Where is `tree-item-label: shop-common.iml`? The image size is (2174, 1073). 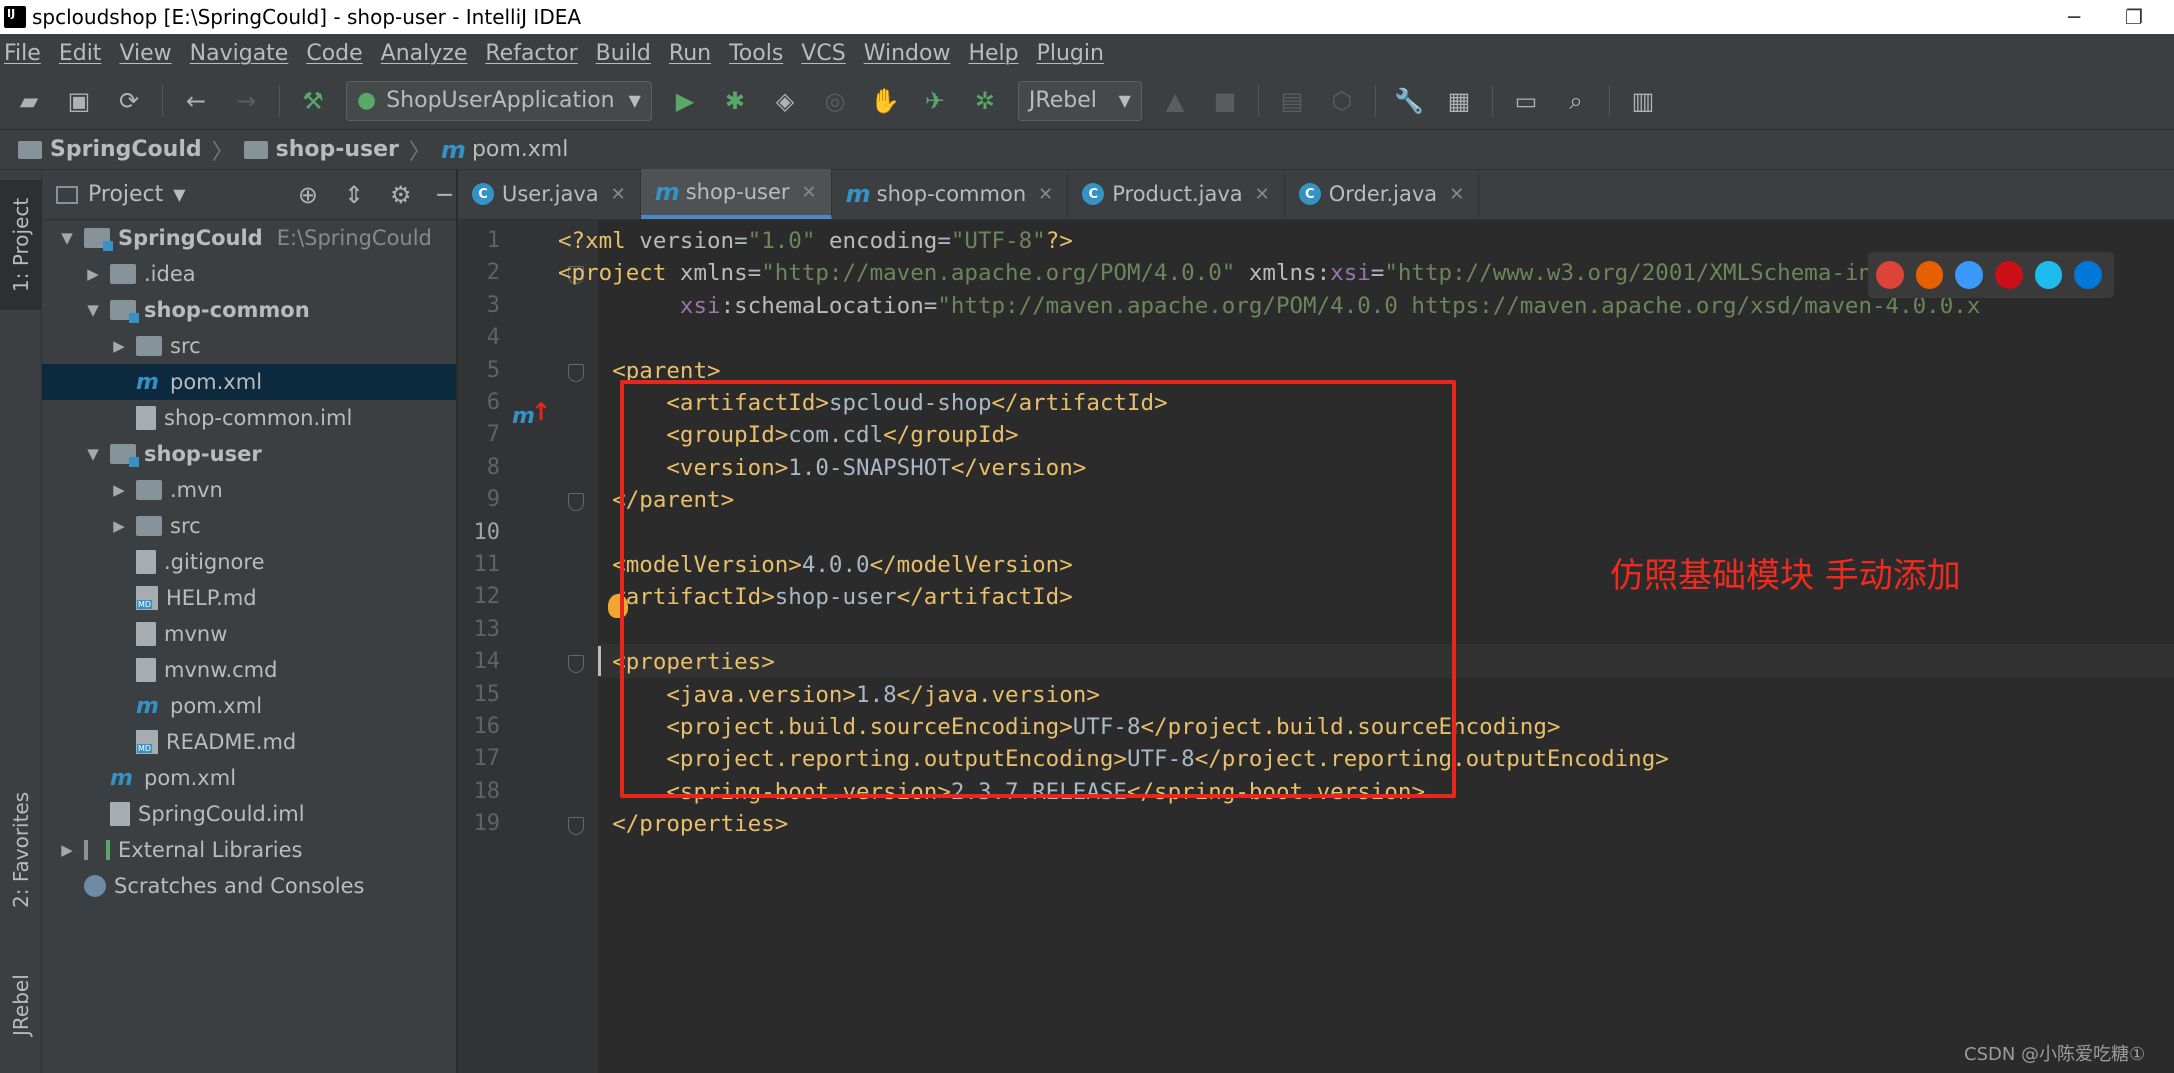
tree-item-label: shop-common.iml is located at coordinates (258, 418).